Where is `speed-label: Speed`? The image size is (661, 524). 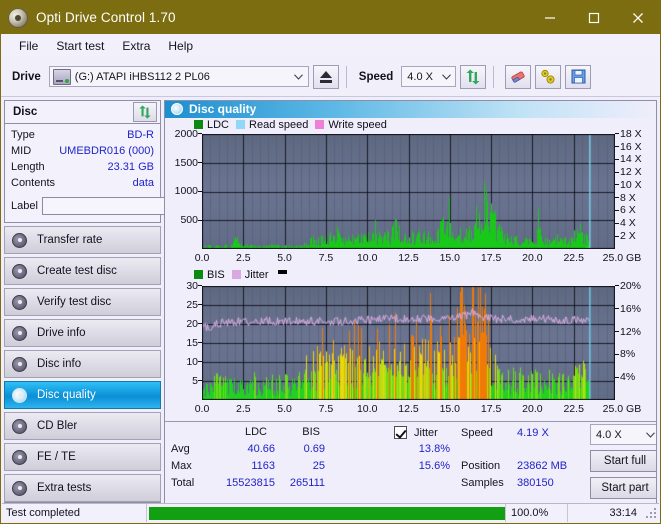 speed-label: Speed is located at coordinates (376, 76).